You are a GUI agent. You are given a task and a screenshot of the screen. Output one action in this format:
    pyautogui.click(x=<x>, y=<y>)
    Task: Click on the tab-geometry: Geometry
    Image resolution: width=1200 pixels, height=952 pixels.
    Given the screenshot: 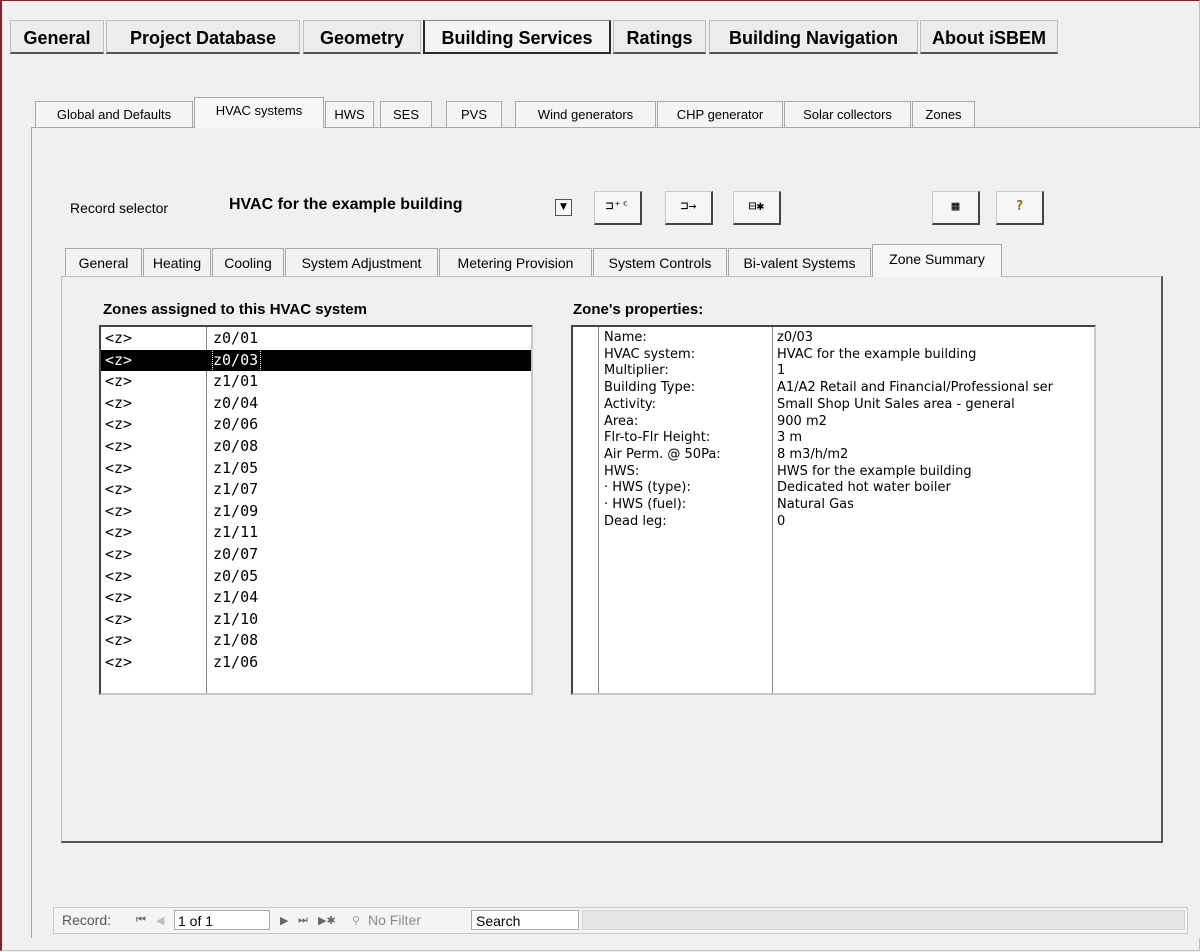 What is the action you would take?
    pyautogui.click(x=362, y=37)
    